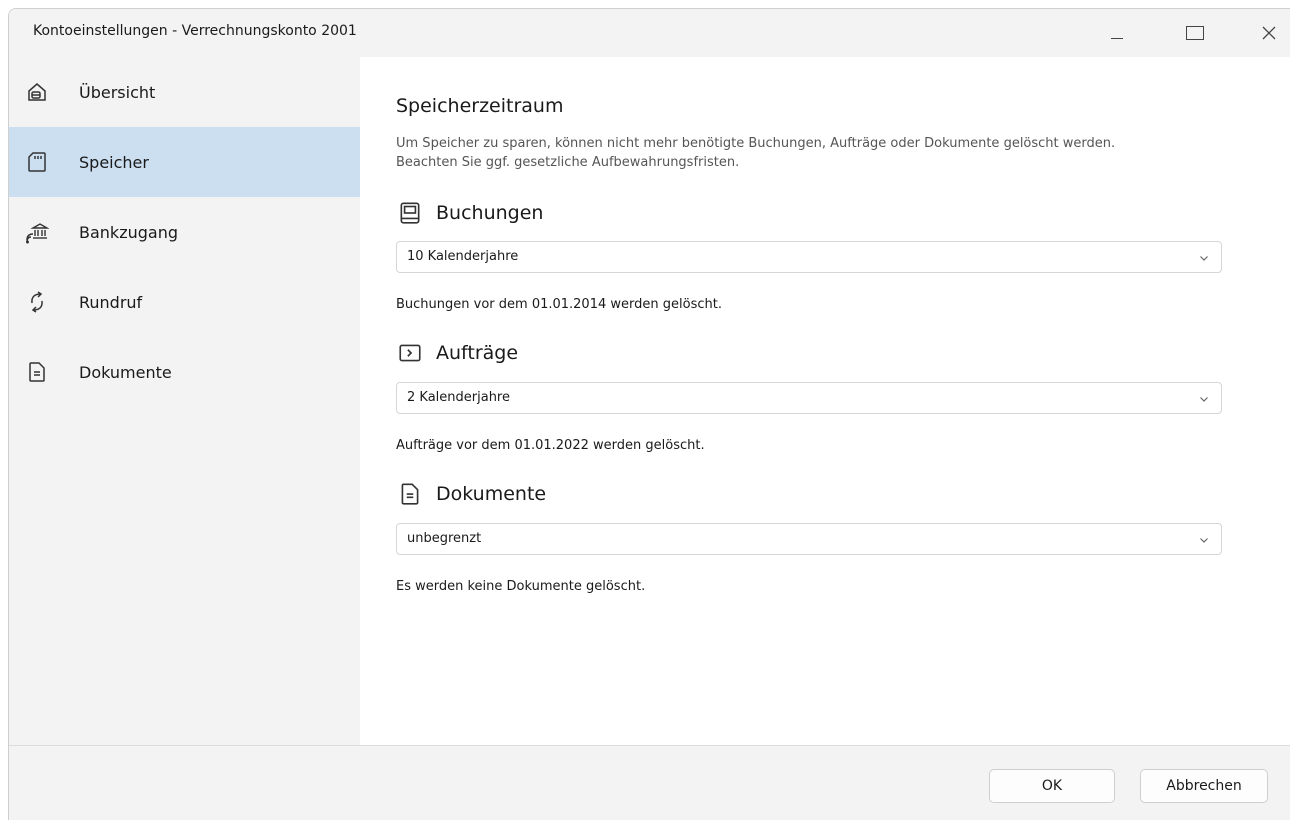  Describe the element at coordinates (458, 397) in the screenshot. I see `select-value: 2 Kalenderjahre` at that location.